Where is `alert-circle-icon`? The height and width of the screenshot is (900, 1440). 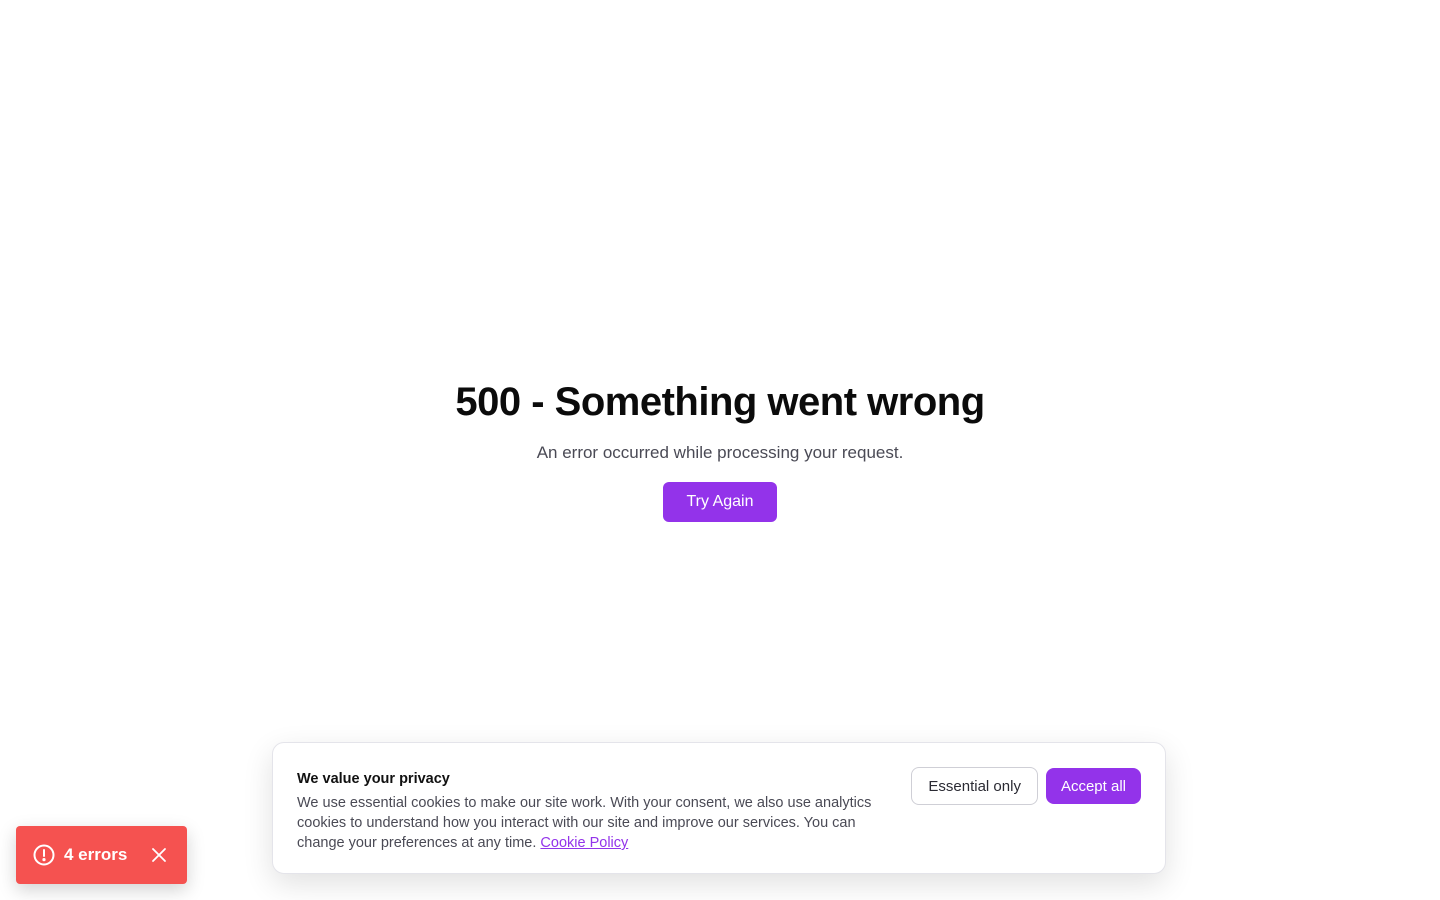
alert-circle-icon is located at coordinates (44, 855).